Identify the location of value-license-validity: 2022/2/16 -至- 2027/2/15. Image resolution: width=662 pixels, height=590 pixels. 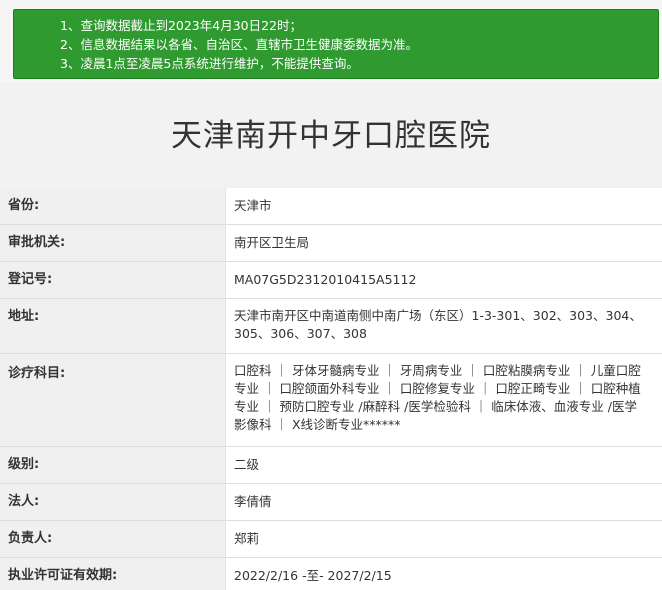
(444, 574).